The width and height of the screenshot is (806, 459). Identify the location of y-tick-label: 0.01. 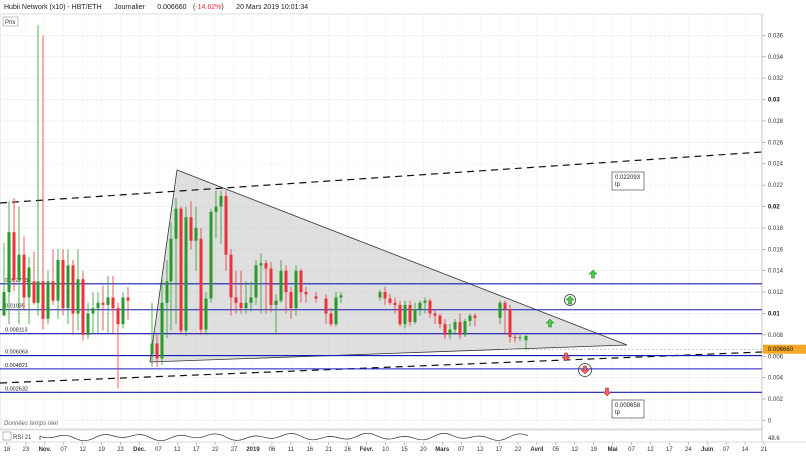
(774, 314).